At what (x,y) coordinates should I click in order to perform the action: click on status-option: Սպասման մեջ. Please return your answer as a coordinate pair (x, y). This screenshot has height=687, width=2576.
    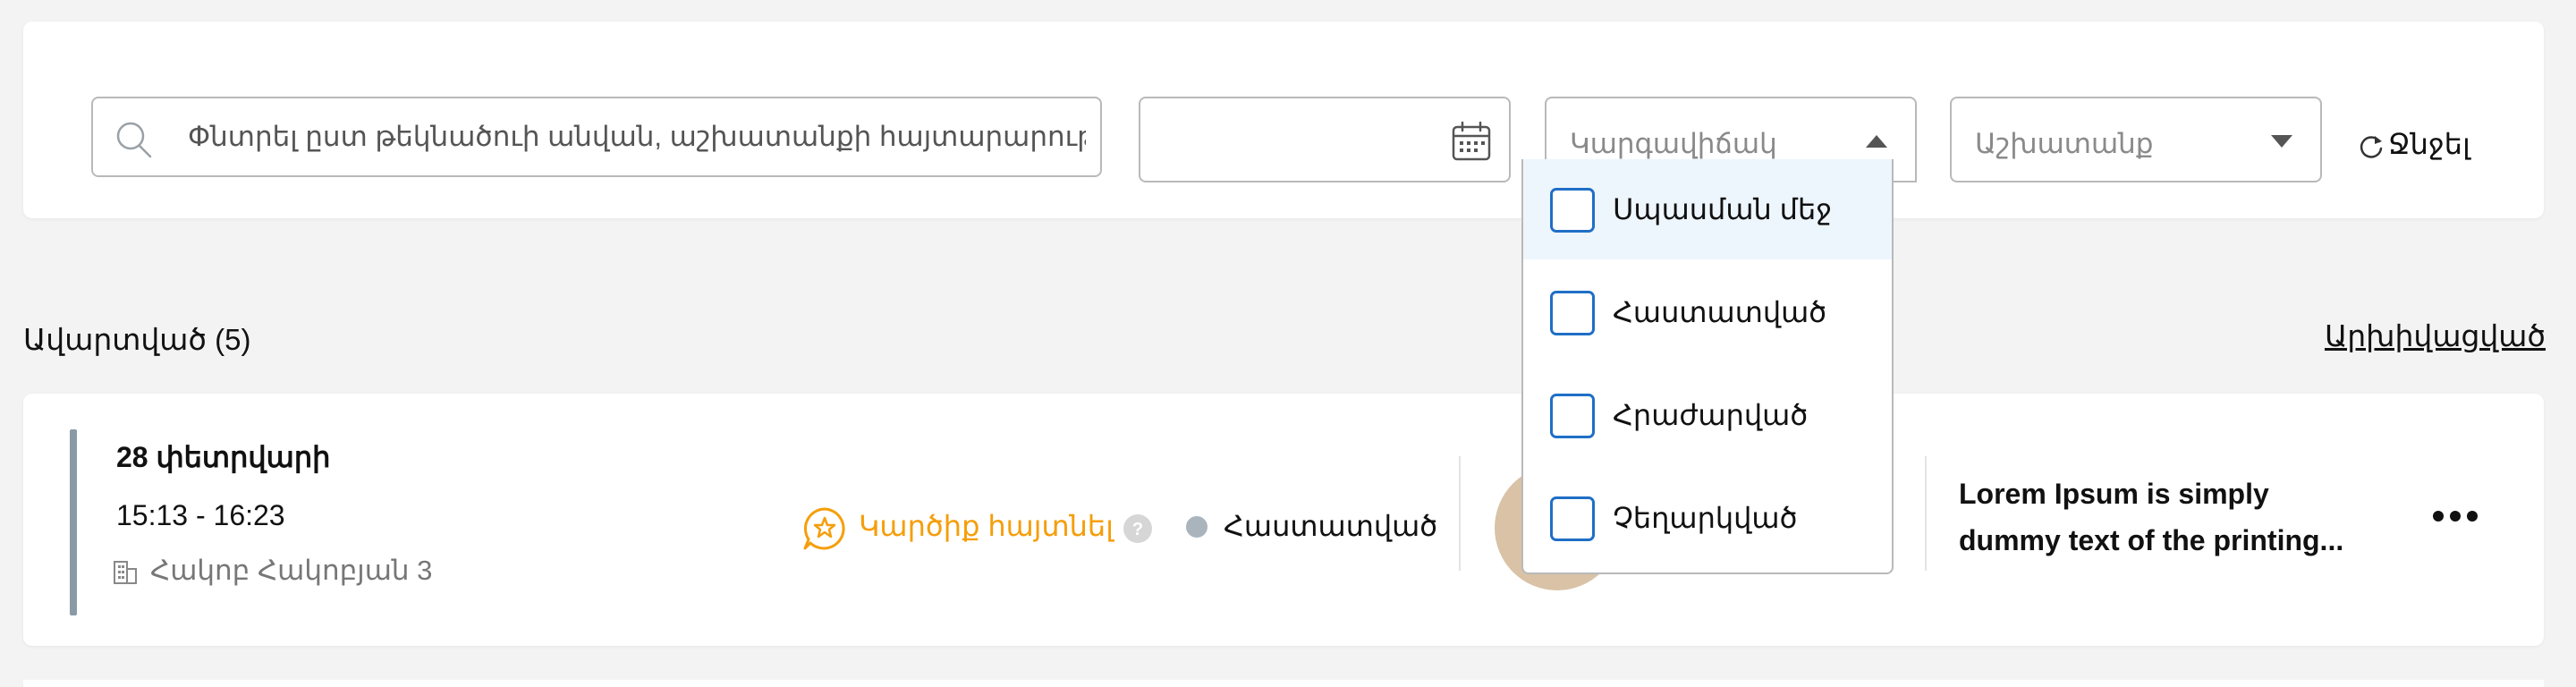
    Looking at the image, I should click on (1707, 209).